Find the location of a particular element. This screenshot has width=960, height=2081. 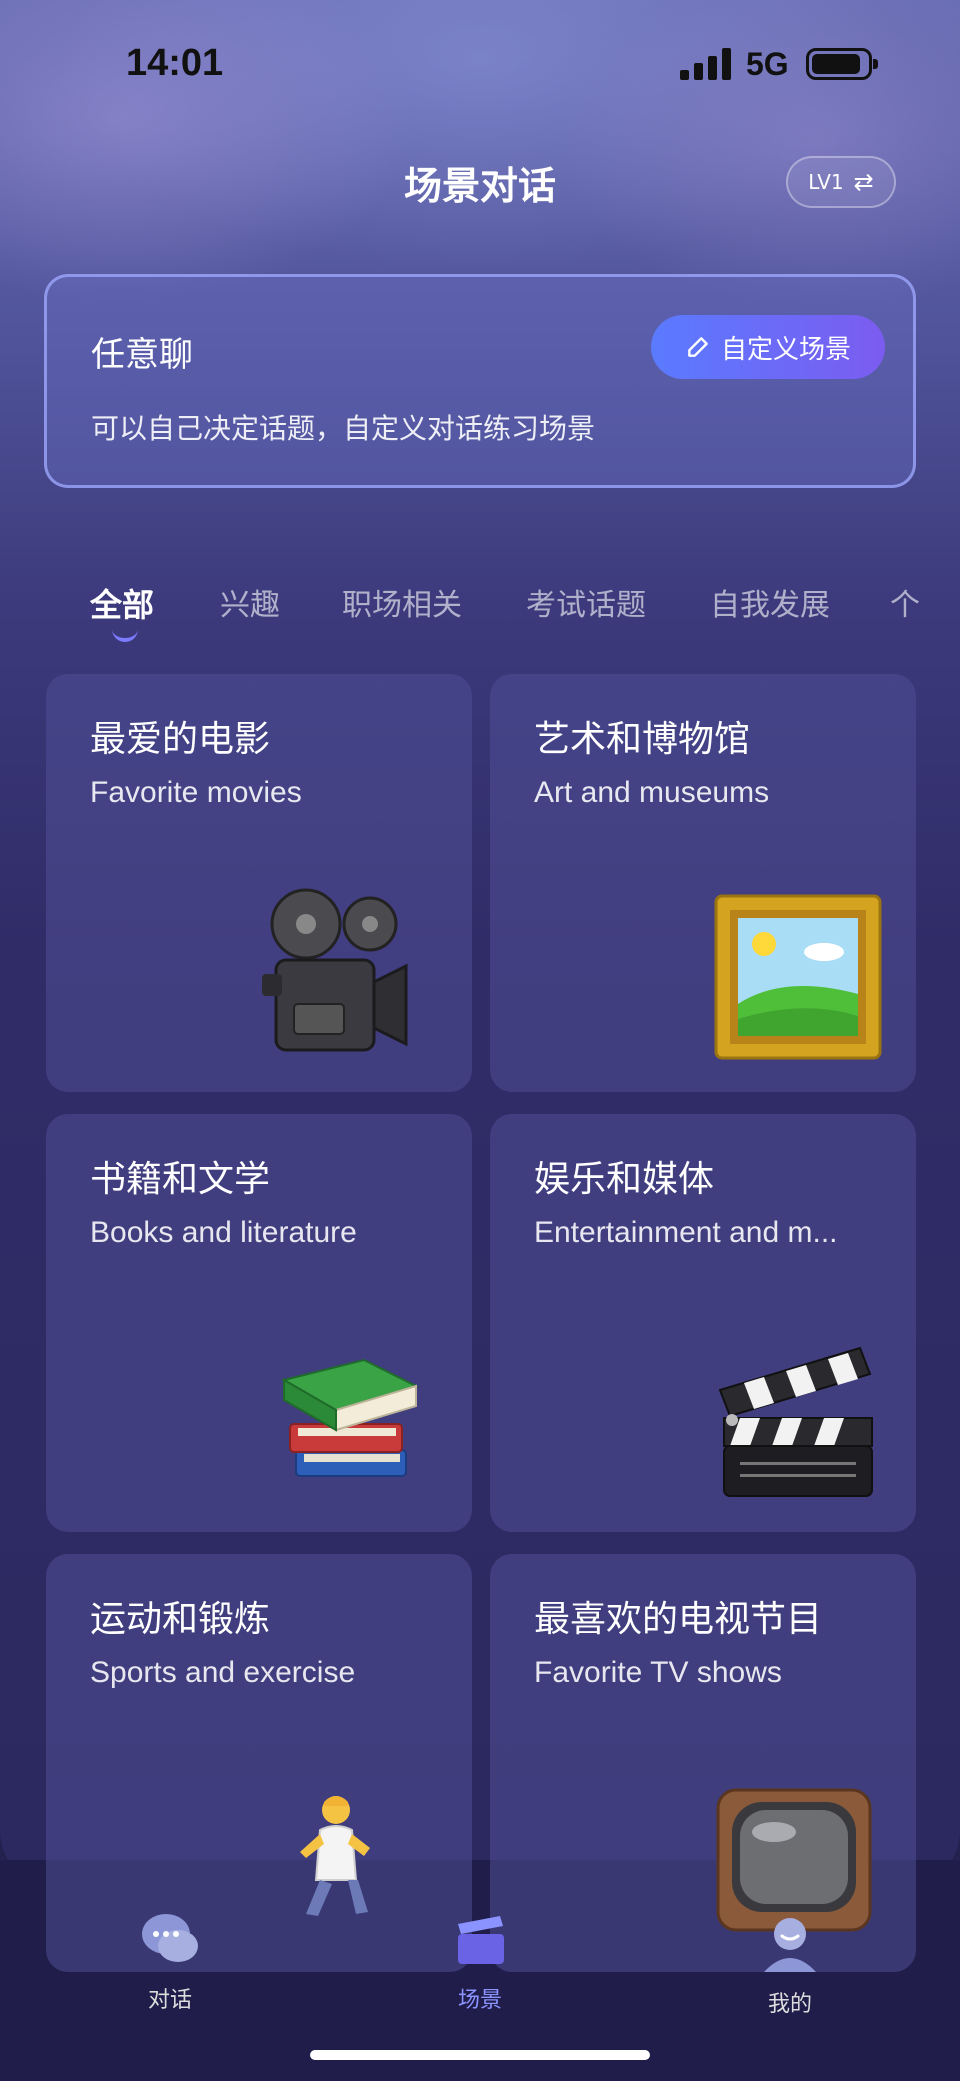

tab-bar-scenes: 场景 is located at coordinates (480, 1962).